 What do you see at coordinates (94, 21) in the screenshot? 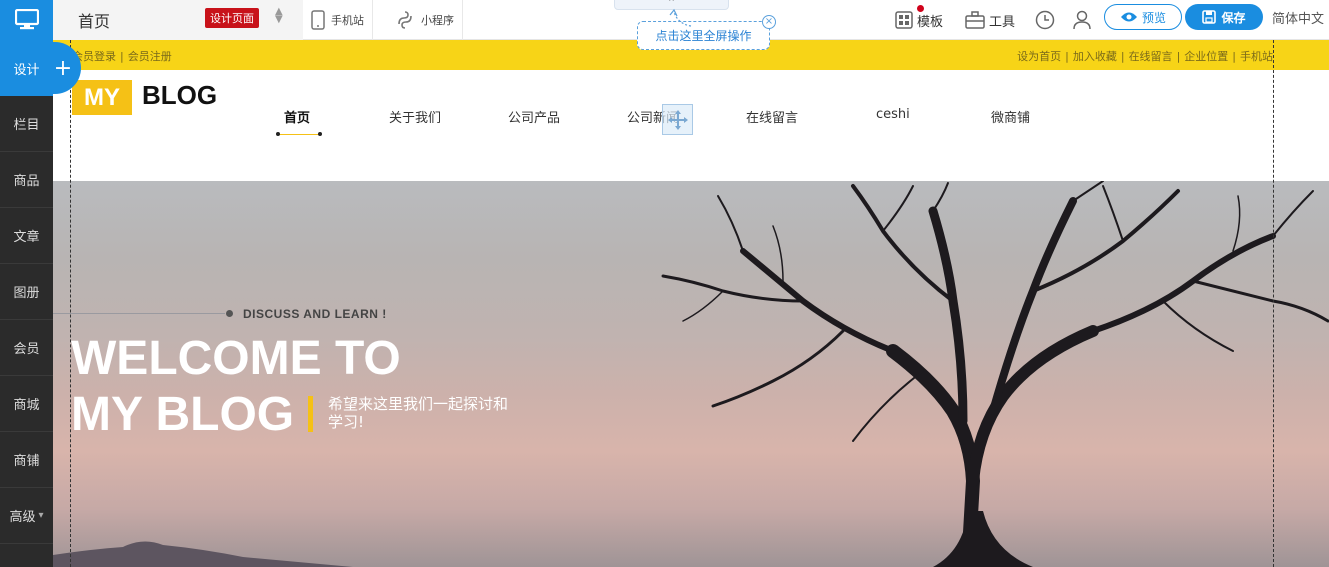
I see `page-title: 首页` at bounding box center [94, 21].